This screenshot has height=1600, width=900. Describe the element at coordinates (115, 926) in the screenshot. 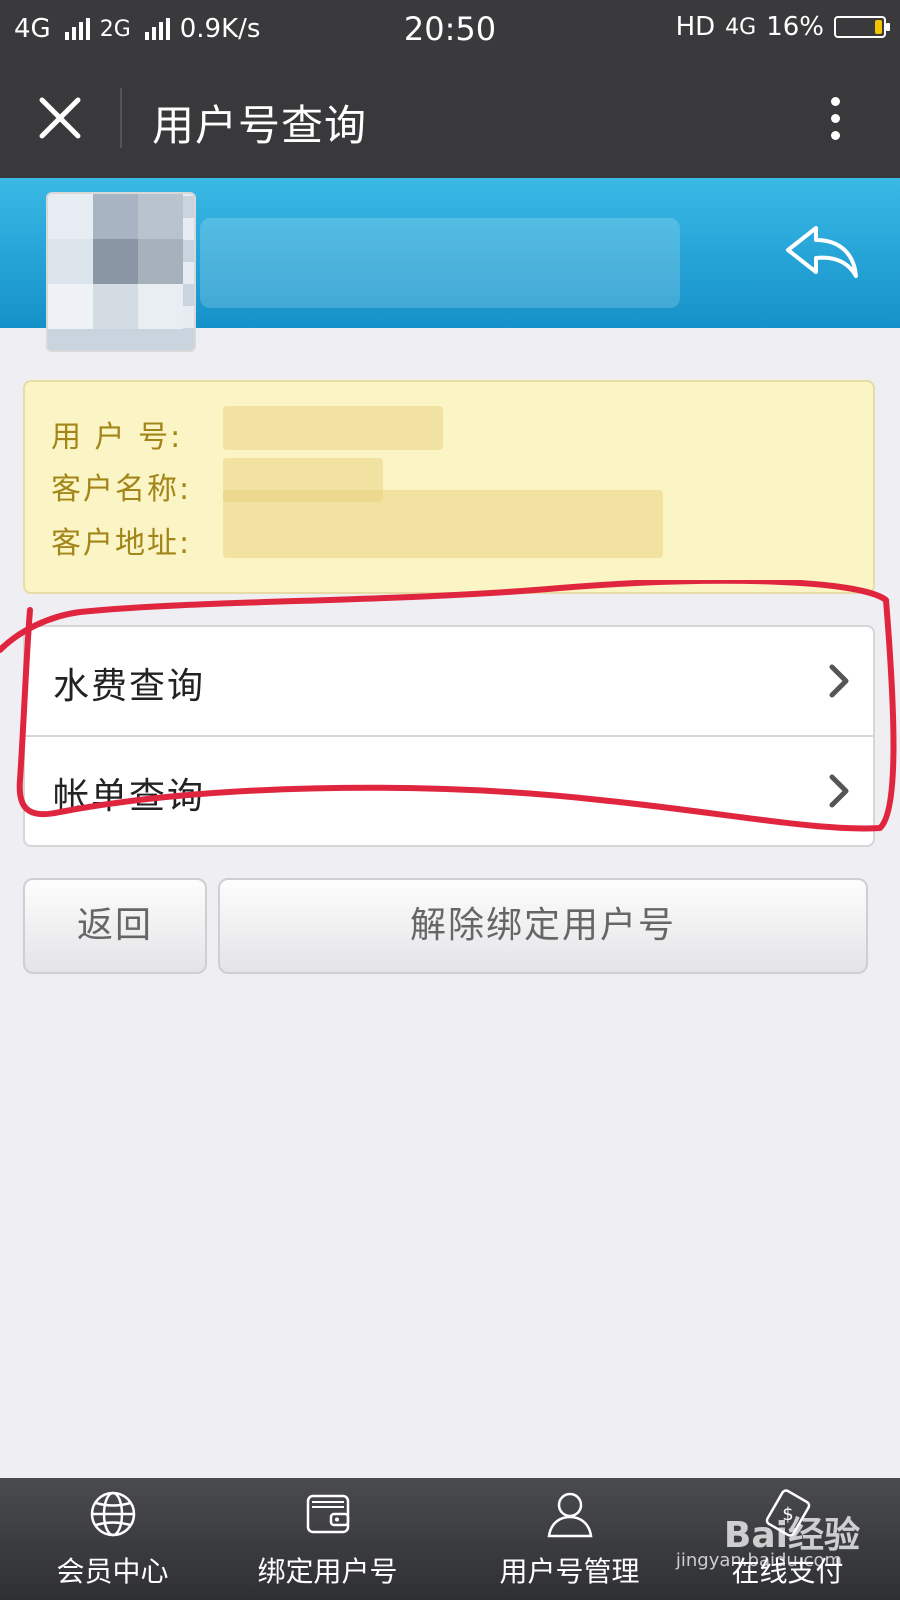

I see `back-button: 返回` at that location.